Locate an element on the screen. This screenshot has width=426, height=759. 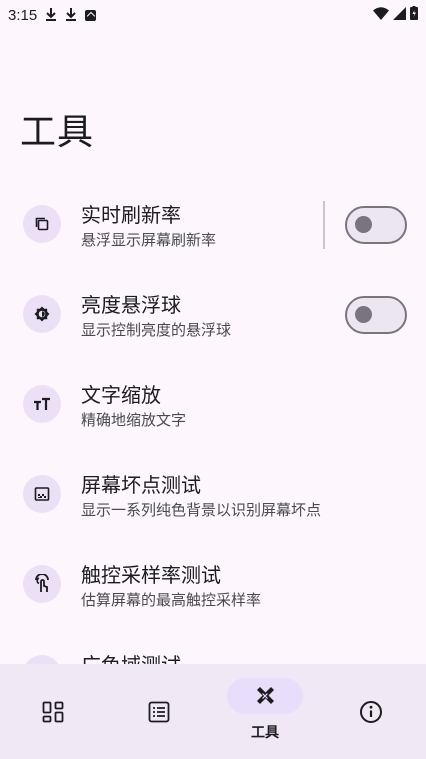
text-size-icon is located at coordinates (42, 404).